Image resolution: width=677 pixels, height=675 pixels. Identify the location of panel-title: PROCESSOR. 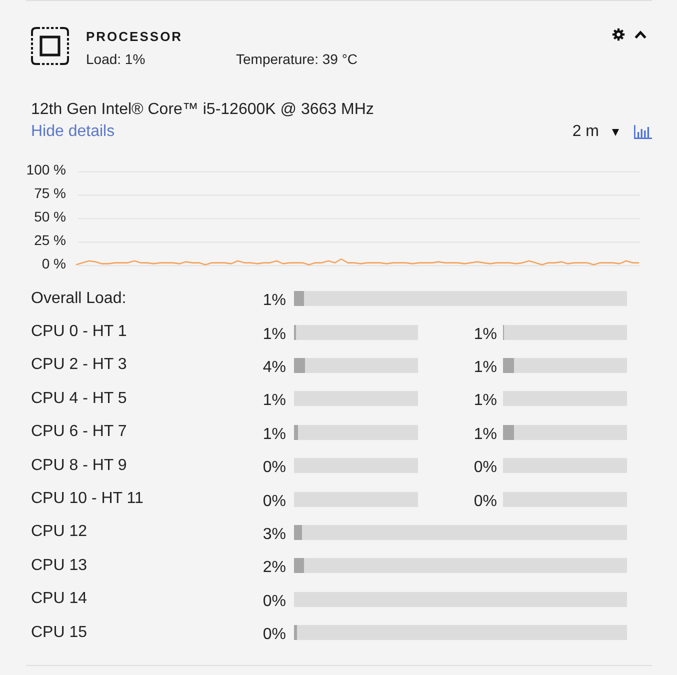
(135, 37).